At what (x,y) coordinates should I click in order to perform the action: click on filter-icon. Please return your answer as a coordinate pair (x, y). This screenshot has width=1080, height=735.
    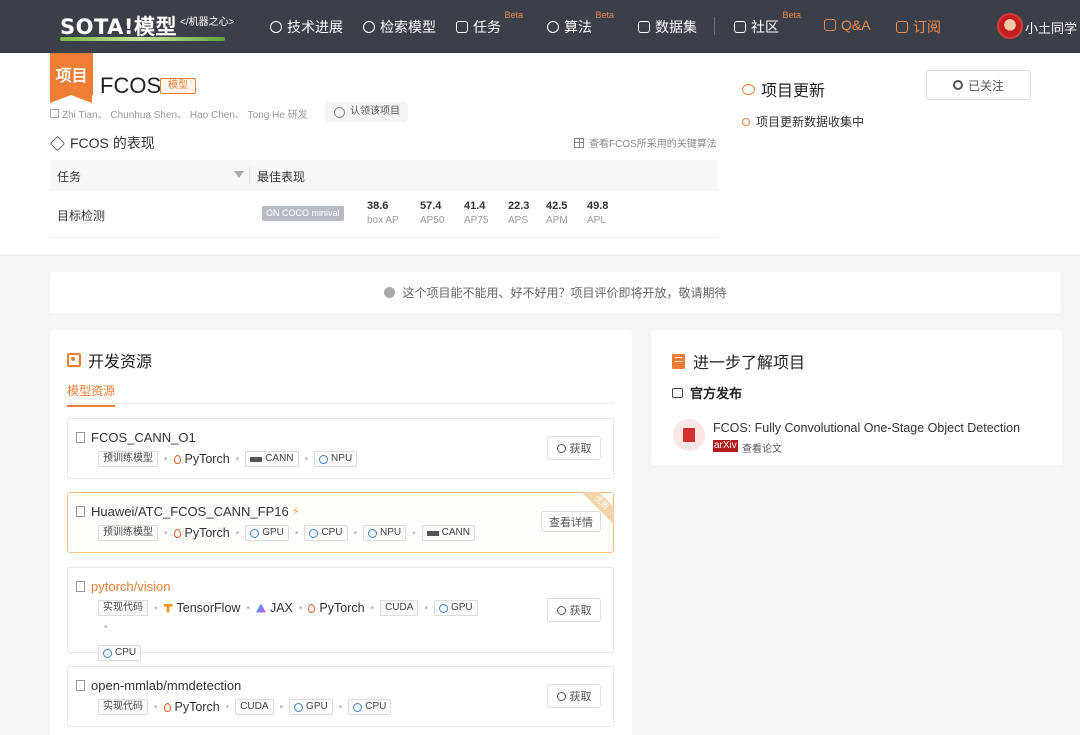
    Looking at the image, I should click on (239, 174).